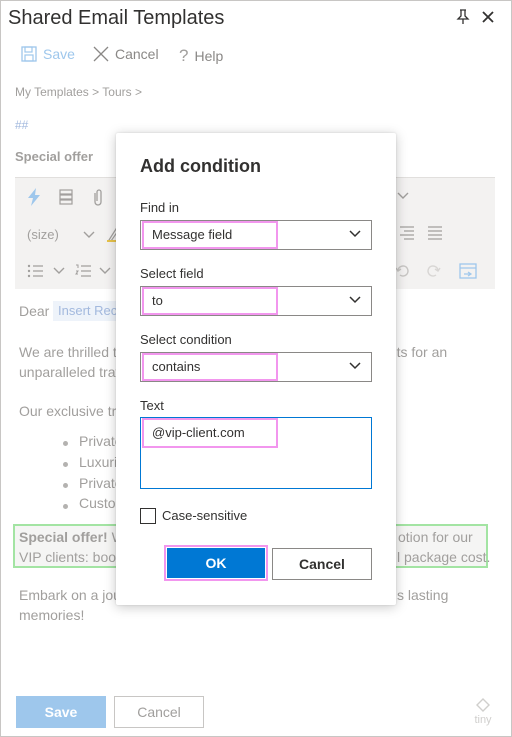  What do you see at coordinates (61, 712) in the screenshot?
I see `save-button: Save` at bounding box center [61, 712].